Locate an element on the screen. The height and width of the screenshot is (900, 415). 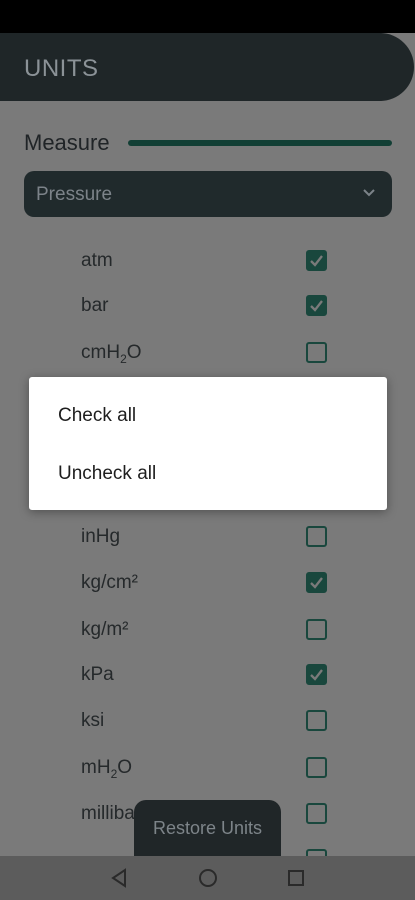
unit-label: kg/m² is located at coordinates (105, 629).